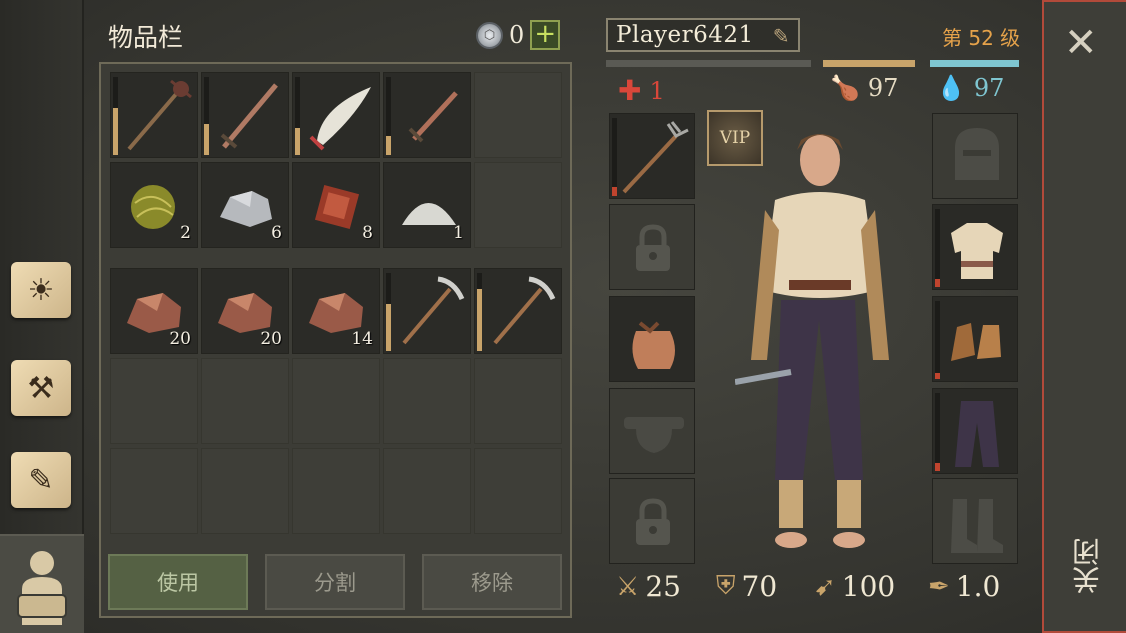 Image resolution: width=1126 pixels, height=633 pixels. I want to click on health-cross-icon: ✚, so click(630, 90).